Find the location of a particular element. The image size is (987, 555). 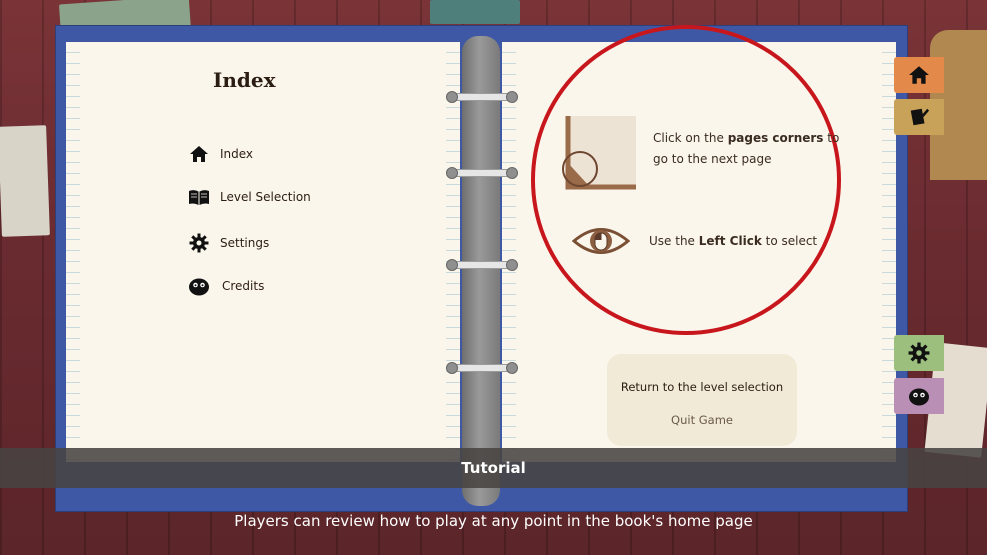

tab-level-selection is located at coordinates (919, 117).